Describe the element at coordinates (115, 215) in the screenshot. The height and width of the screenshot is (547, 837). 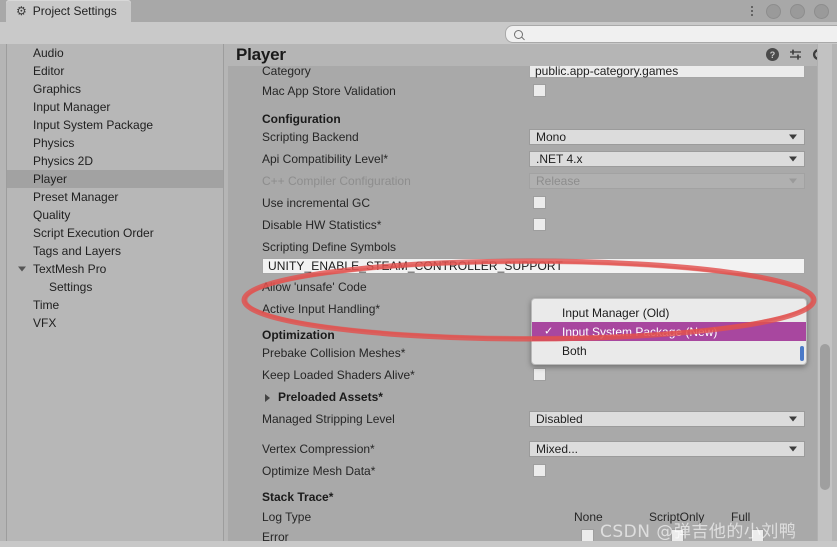
I see `sidebar-item-quality: Quality` at that location.